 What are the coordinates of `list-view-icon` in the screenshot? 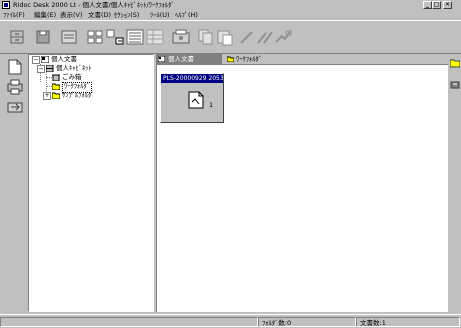 It's located at (135, 37).